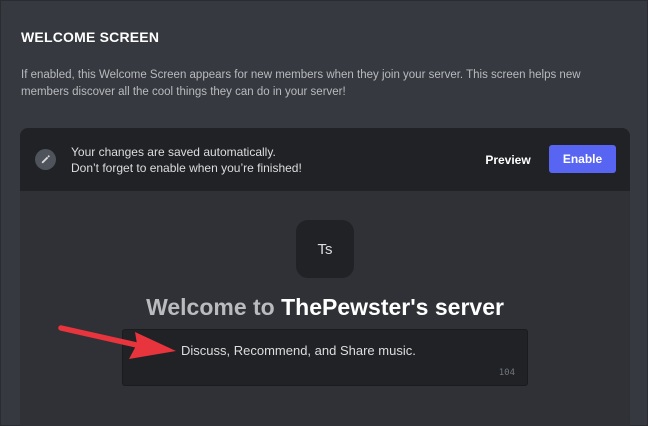  Describe the element at coordinates (506, 373) in the screenshot. I see `character-counter: 104` at that location.